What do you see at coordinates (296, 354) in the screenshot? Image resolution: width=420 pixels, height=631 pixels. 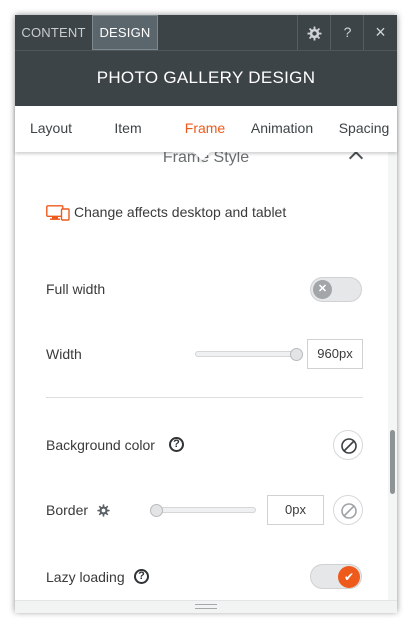 I see `width-slider-thumb` at bounding box center [296, 354].